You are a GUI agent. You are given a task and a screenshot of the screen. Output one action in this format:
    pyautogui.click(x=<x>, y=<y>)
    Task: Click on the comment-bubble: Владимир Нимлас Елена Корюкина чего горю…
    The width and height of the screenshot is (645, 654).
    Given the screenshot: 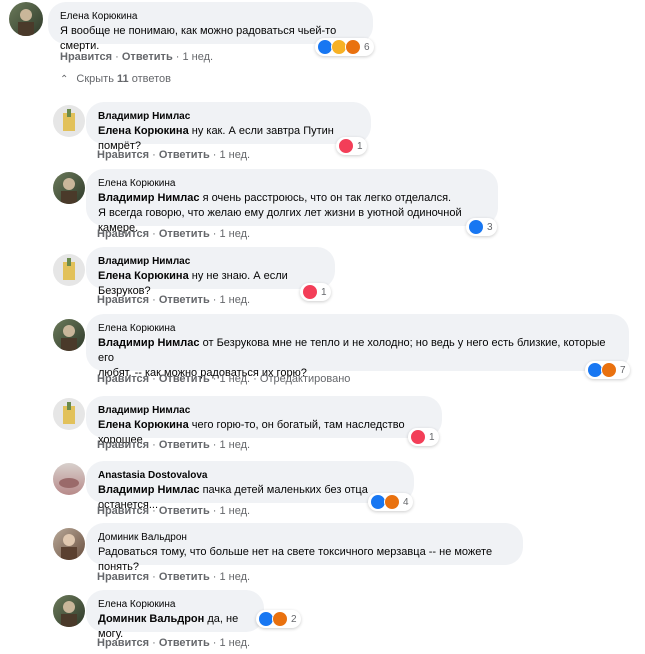 What is the action you would take?
    pyautogui.click(x=264, y=421)
    